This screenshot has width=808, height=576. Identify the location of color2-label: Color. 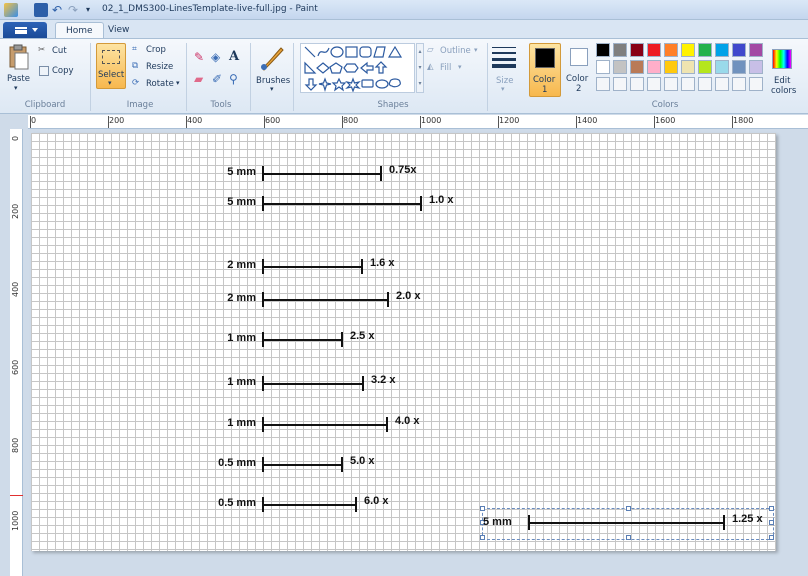
(577, 79).